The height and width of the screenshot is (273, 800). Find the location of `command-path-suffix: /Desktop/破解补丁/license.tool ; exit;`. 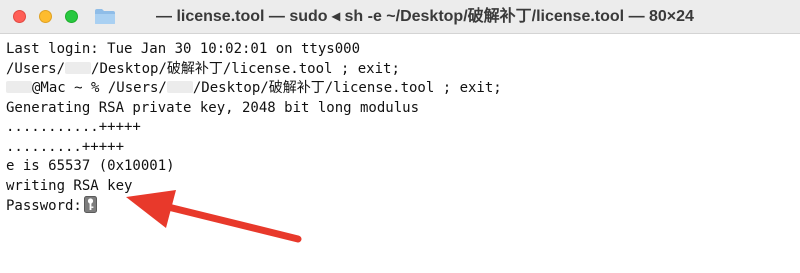

command-path-suffix: /Desktop/破解补丁/license.tool ; exit; is located at coordinates (245, 68).